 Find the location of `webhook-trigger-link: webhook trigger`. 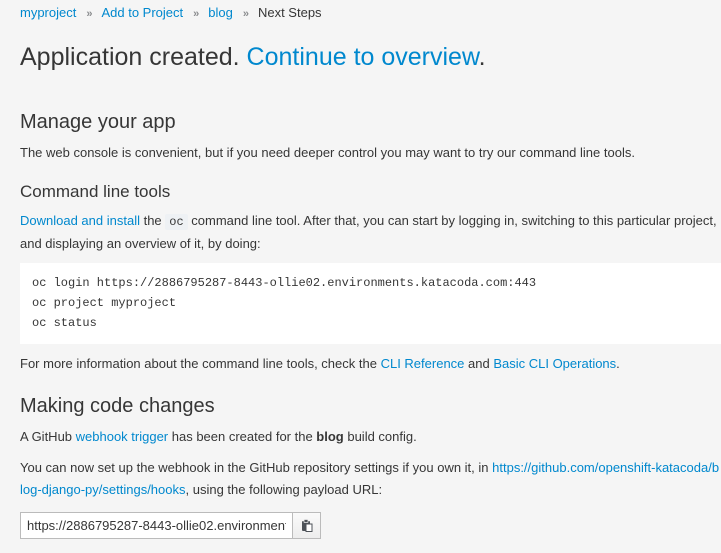

webhook-trigger-link: webhook trigger is located at coordinates (122, 436).